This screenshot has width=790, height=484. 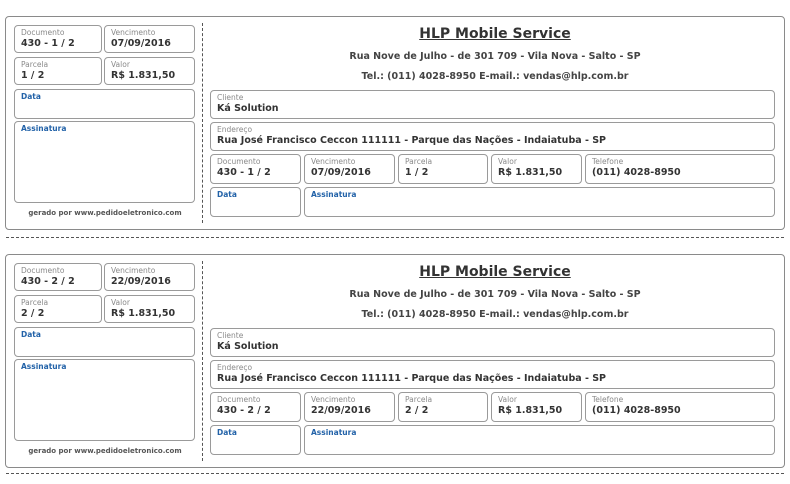 What do you see at coordinates (417, 410) in the screenshot?
I see `parcela-value: 2 / 2` at bounding box center [417, 410].